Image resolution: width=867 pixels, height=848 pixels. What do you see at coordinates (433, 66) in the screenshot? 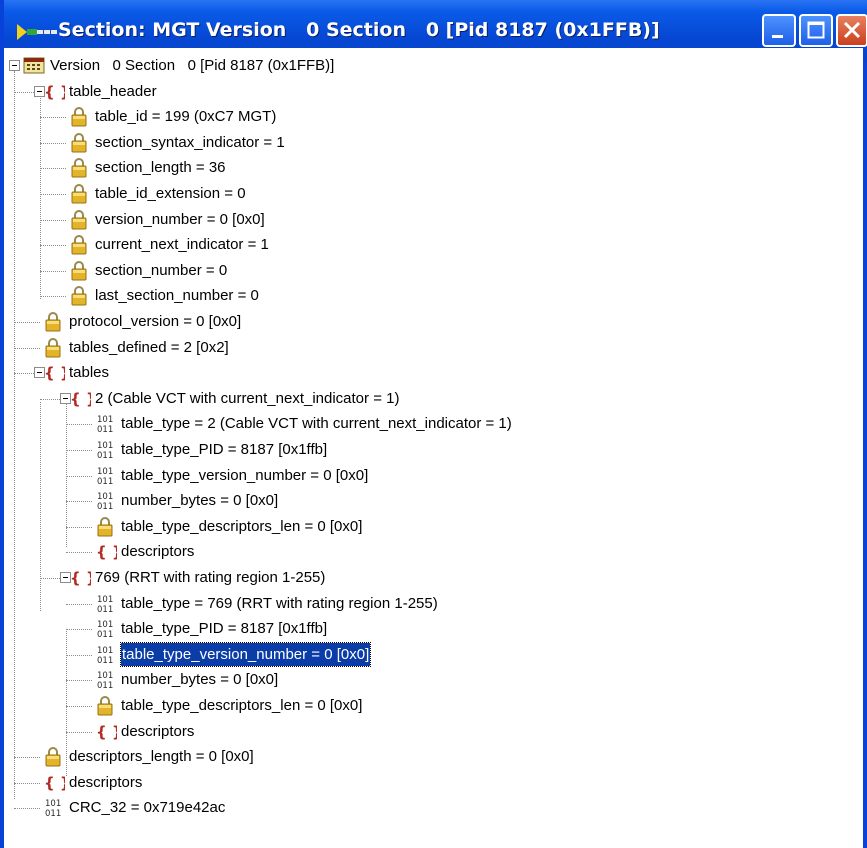
I see `tree-node-root: Version 0 Section 0 [Pid 8187 (0x1FFB)]` at bounding box center [433, 66].